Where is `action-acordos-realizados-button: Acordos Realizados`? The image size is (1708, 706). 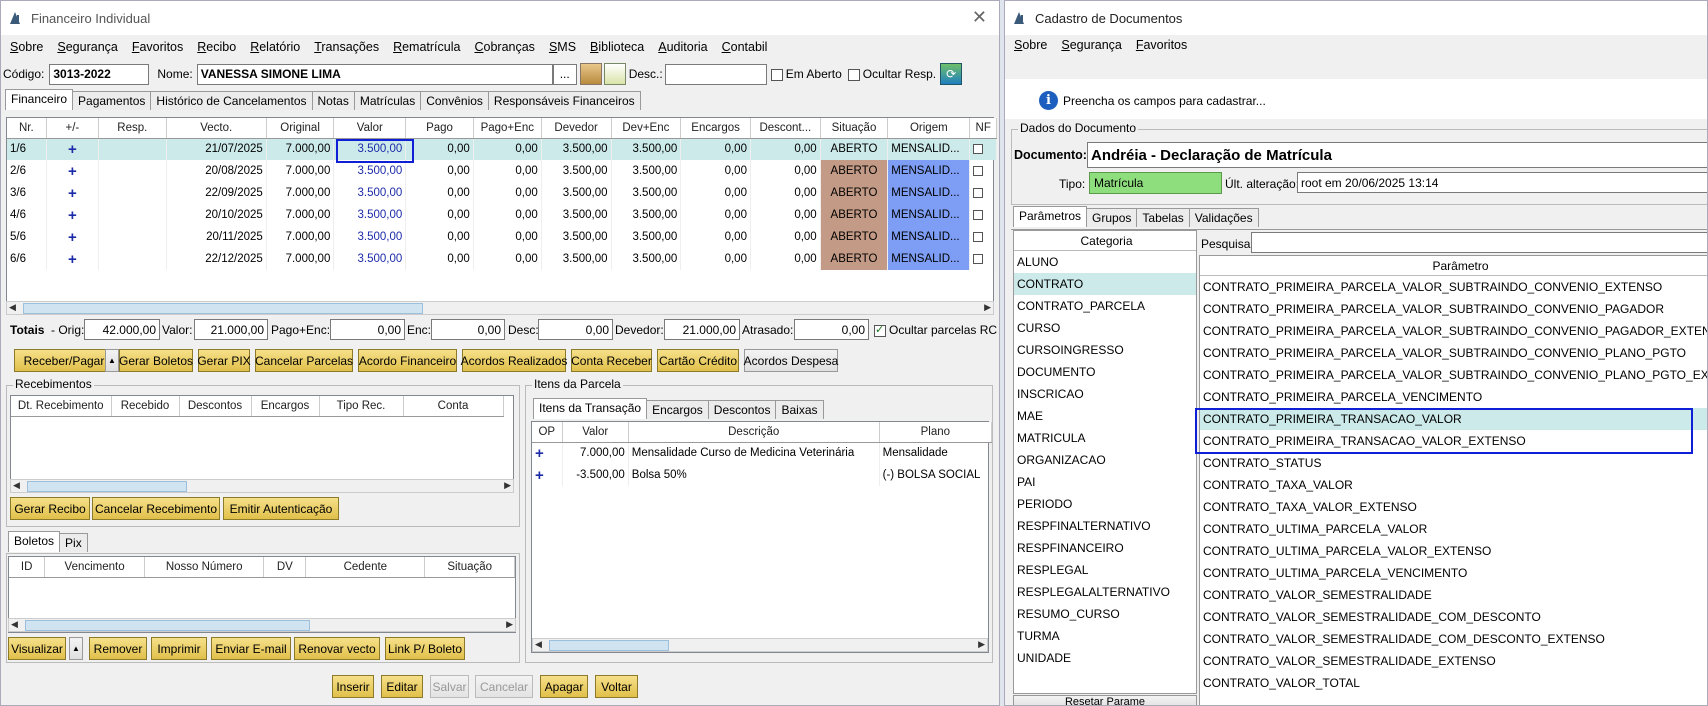
action-acordos-realizados-button: Acordos Realizados is located at coordinates (514, 360).